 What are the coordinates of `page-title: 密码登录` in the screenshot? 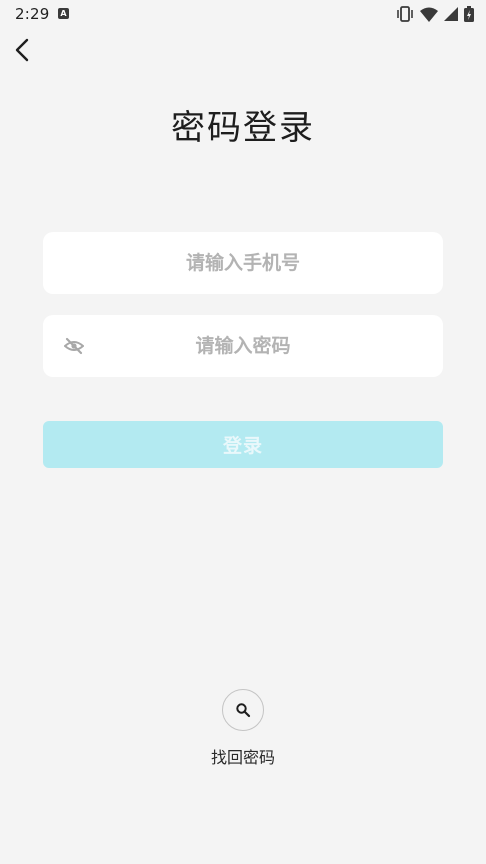 It's located at (243, 128).